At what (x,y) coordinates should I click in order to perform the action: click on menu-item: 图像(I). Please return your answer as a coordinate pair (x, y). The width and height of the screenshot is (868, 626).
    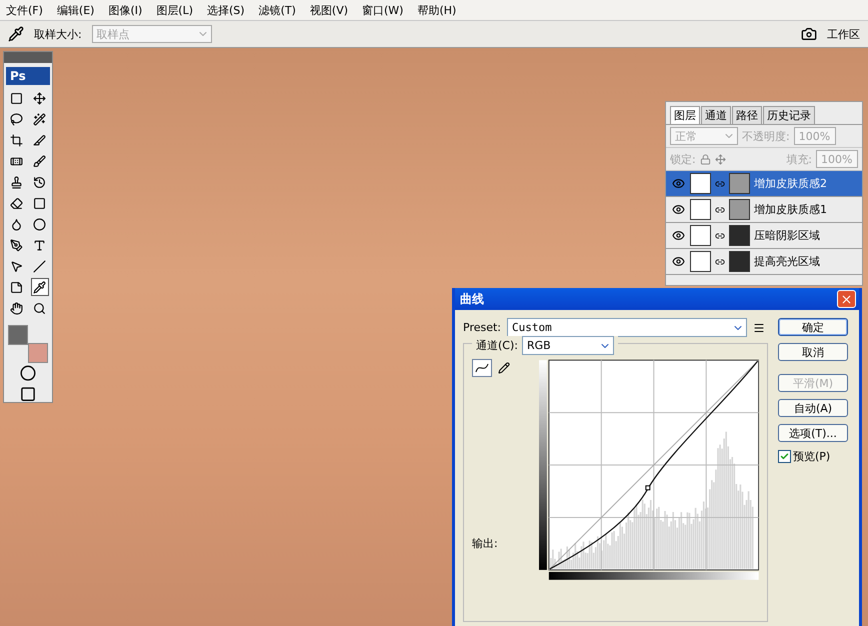
    Looking at the image, I should click on (125, 10).